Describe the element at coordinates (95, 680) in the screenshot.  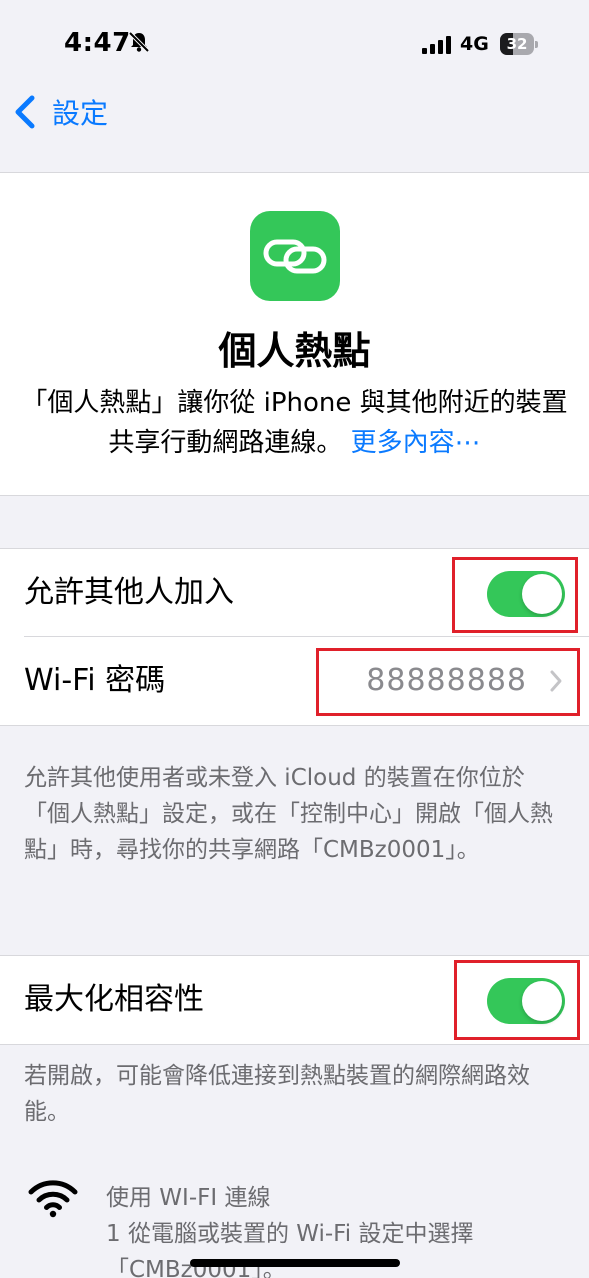
I see `wifi-password-label: Wi-Fi 密碼` at that location.